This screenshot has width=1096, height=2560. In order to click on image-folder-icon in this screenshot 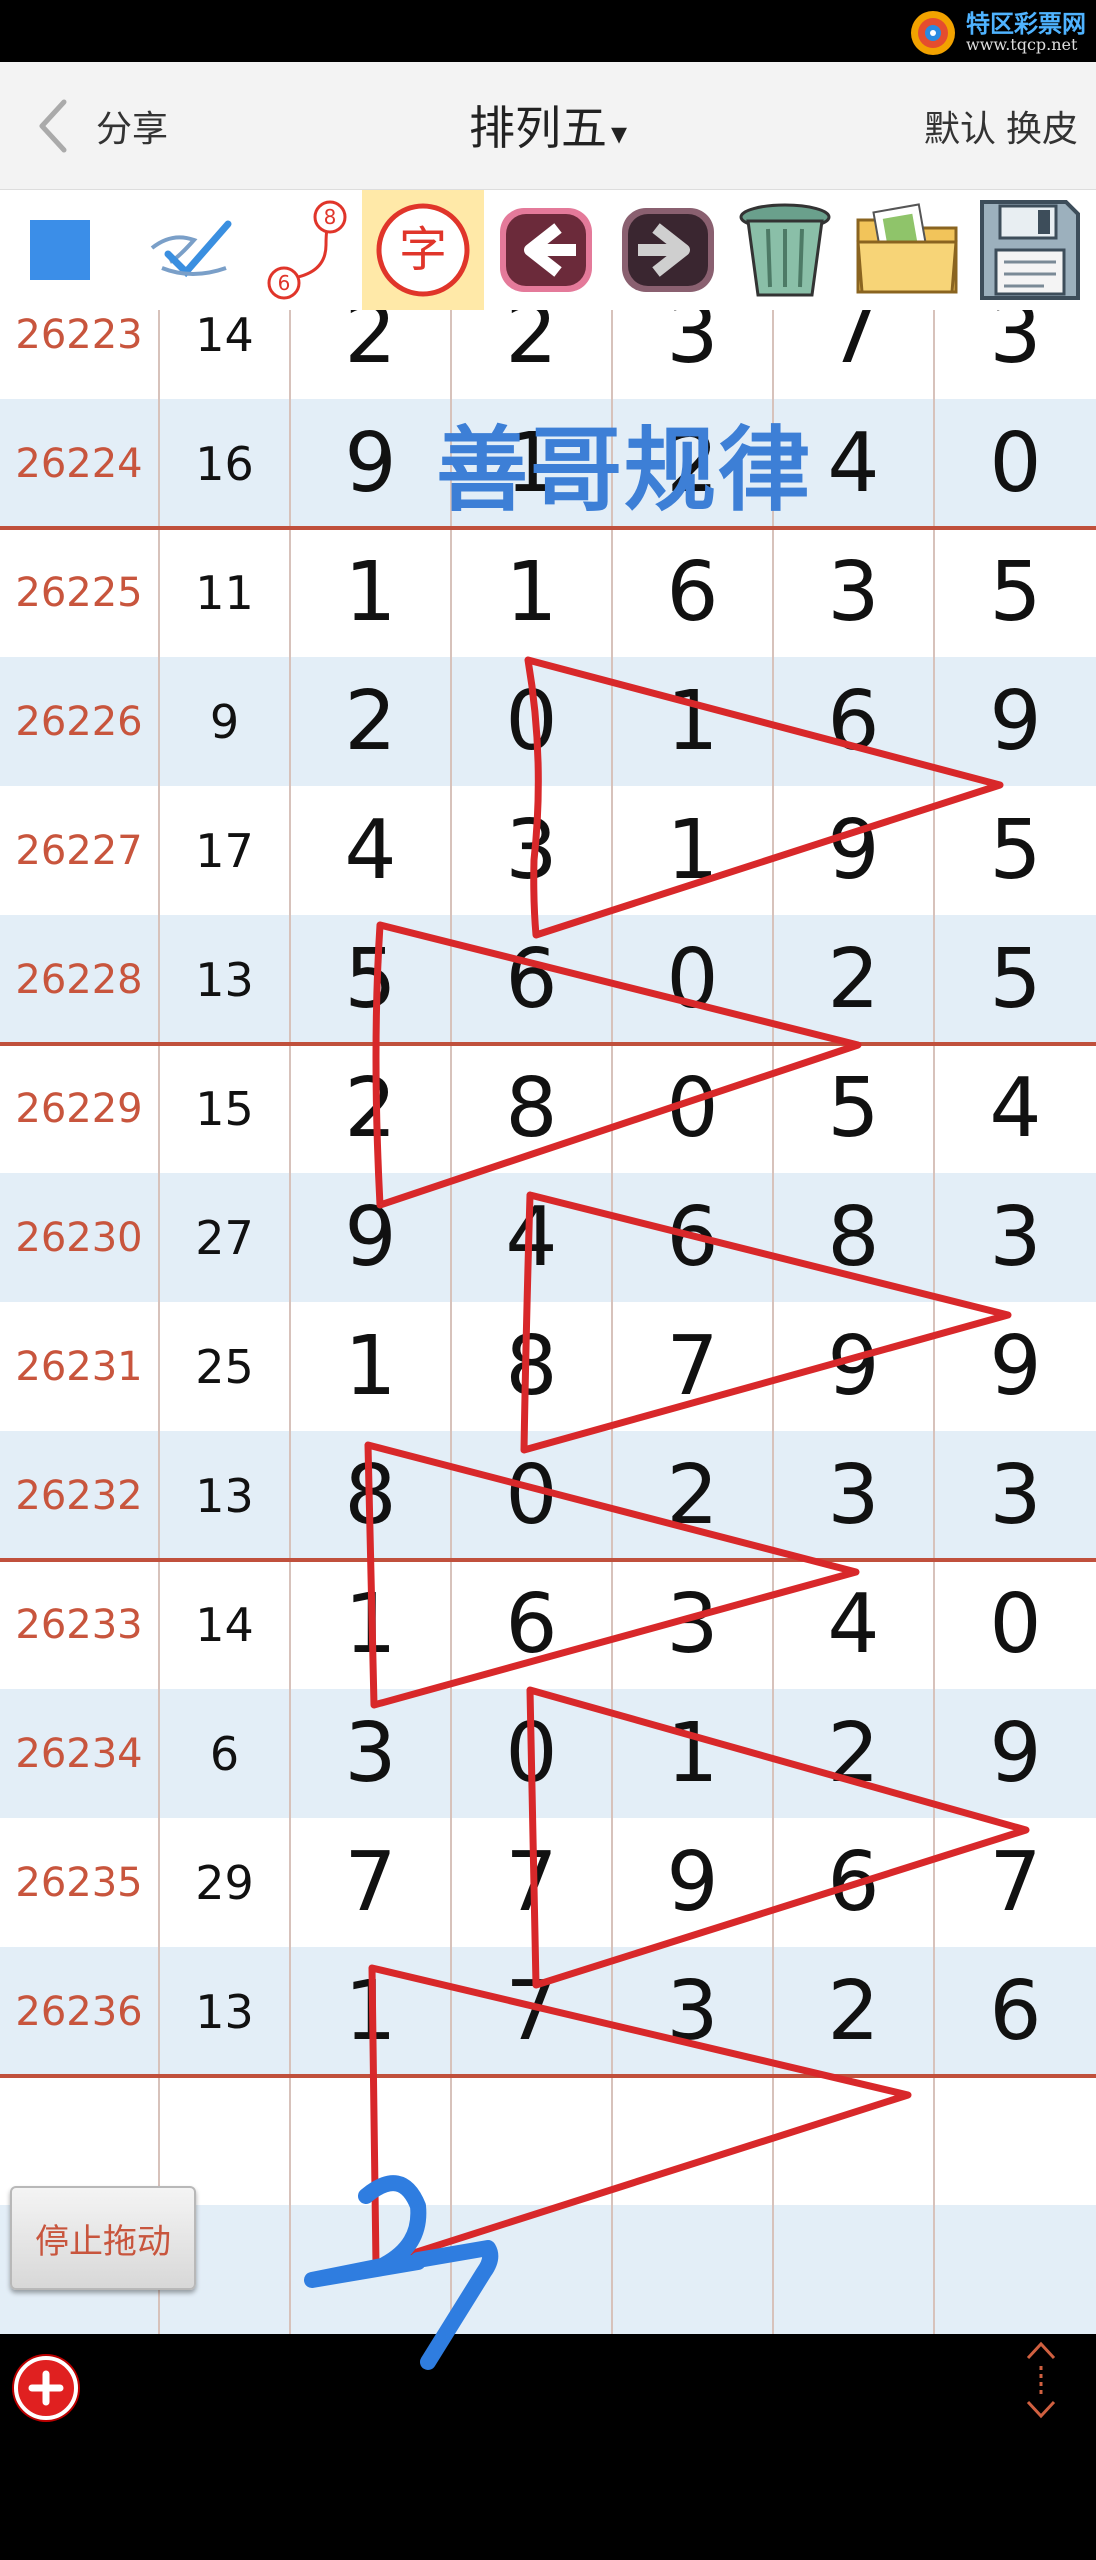, I will do `click(907, 248)`.